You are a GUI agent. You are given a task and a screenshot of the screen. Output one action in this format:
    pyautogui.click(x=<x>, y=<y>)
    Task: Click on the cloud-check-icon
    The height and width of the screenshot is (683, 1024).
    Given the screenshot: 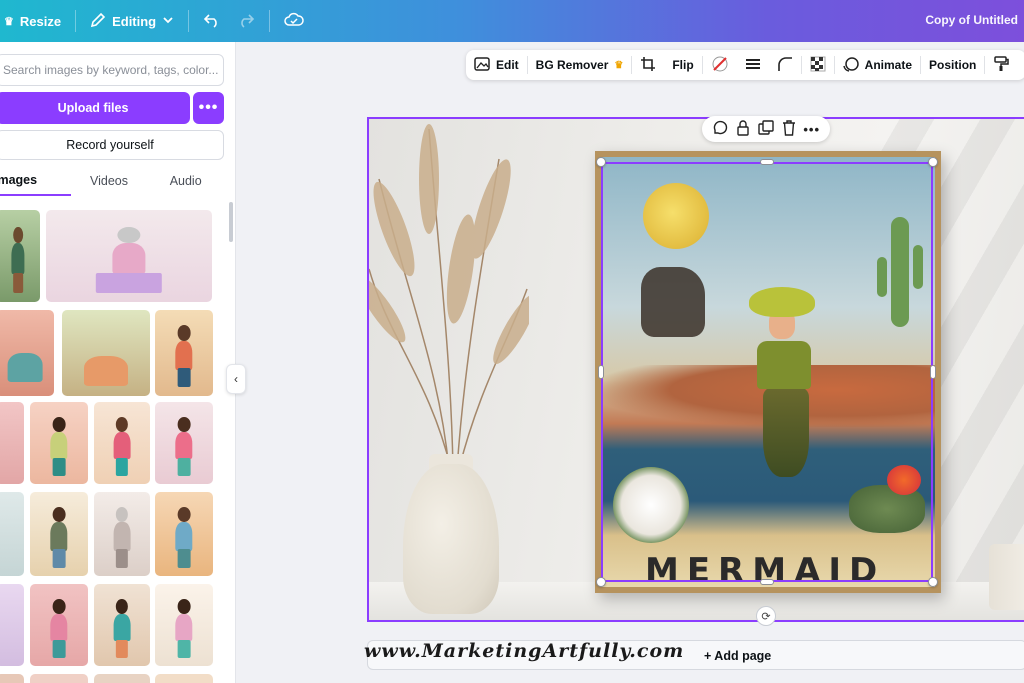 What is the action you would take?
    pyautogui.click(x=294, y=21)
    